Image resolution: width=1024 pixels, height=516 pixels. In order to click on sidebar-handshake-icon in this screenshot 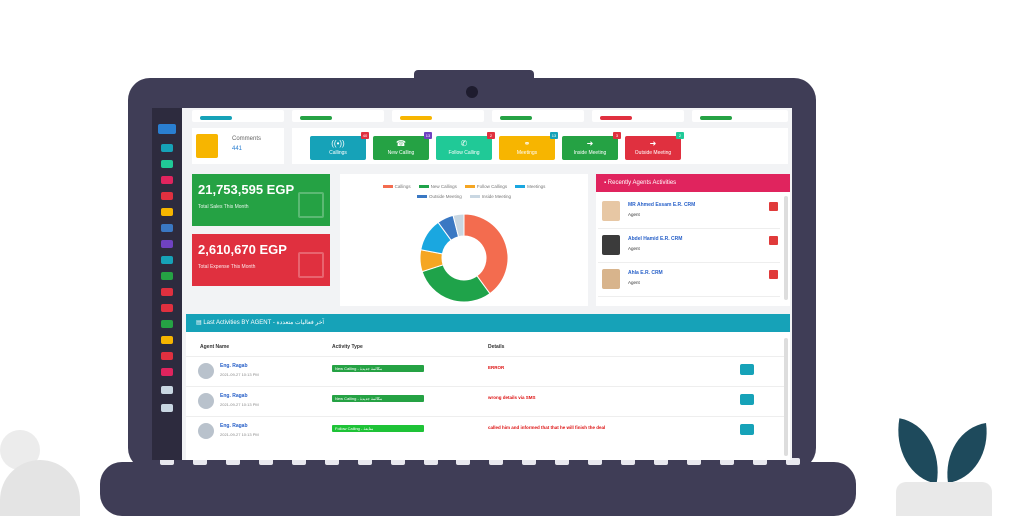, I will do `click(167, 260)`.